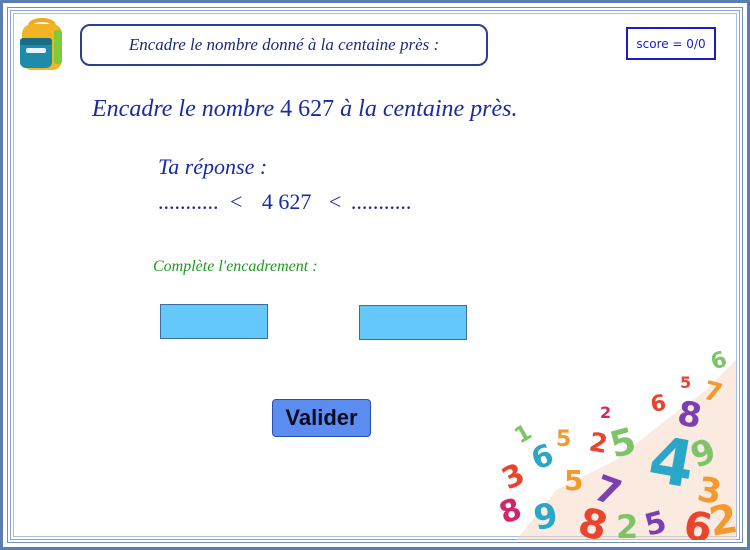  Describe the element at coordinates (511, 511) in the screenshot. I see `svg-text: 8` at that location.